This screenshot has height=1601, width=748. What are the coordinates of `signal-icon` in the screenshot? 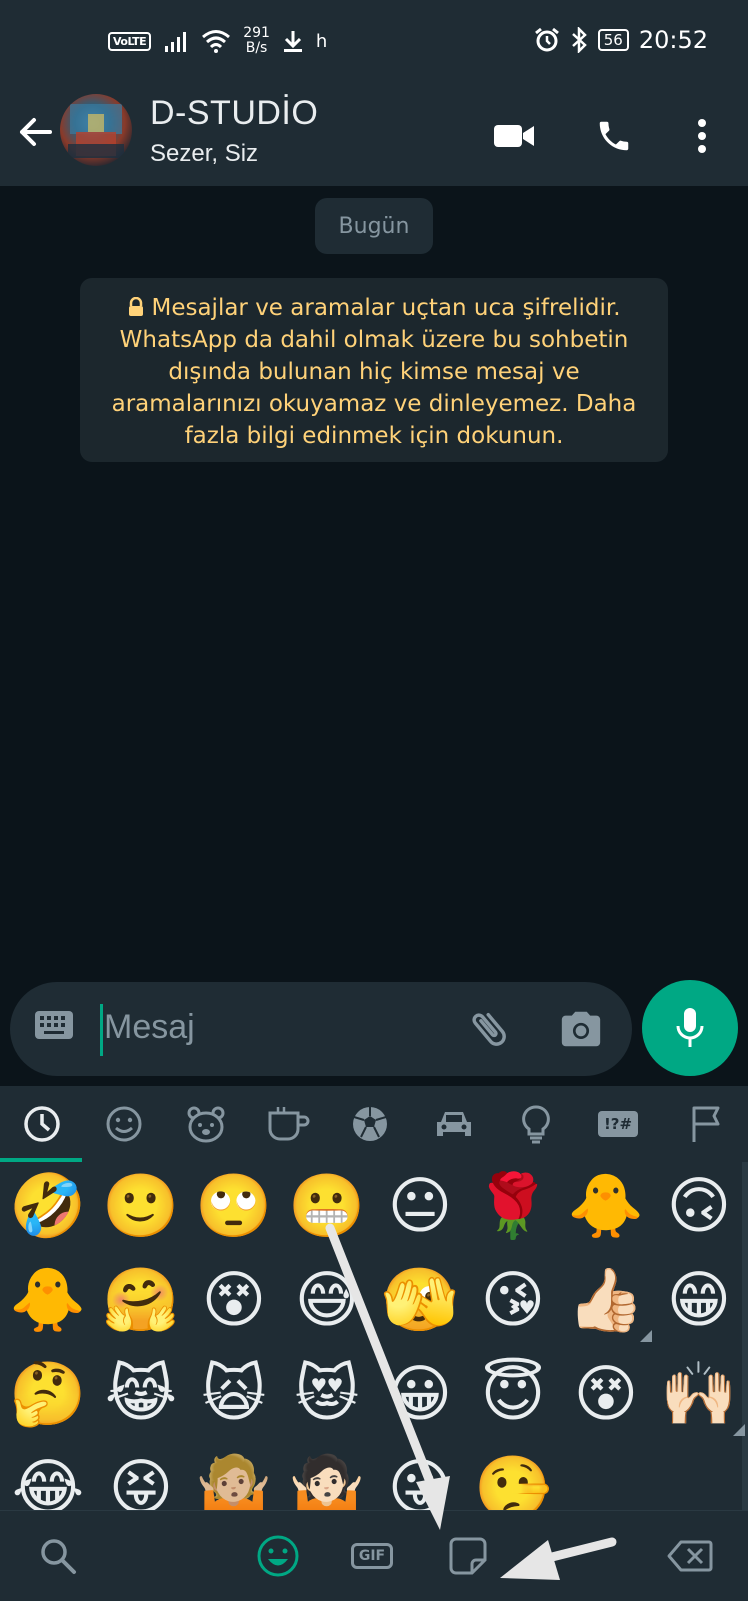 It's located at (176, 42).